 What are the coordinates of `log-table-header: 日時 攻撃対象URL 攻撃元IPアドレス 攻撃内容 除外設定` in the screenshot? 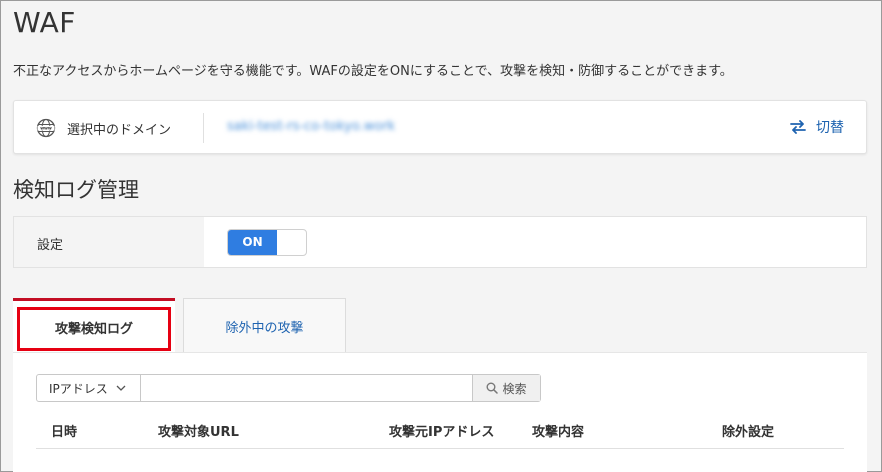 It's located at (440, 431).